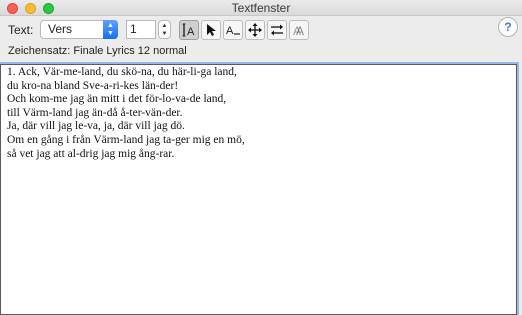  I want to click on text-style-icon: A A, so click(298, 31).